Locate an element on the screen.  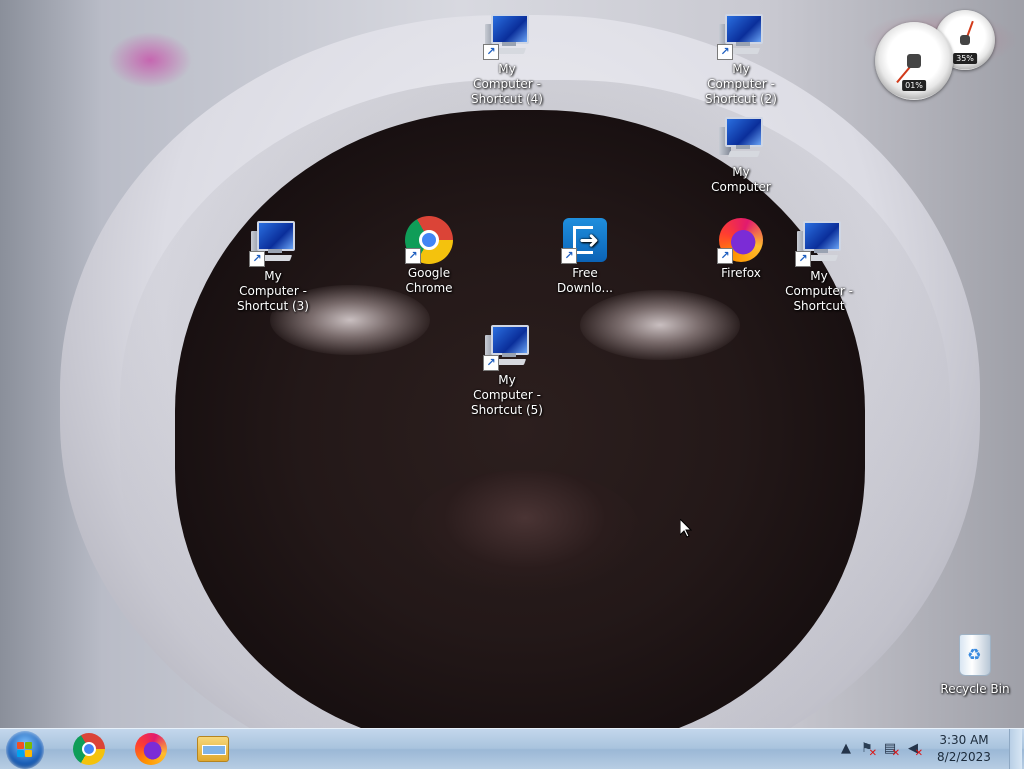
desktop-icon-google-chrome: ↗ Google Chrome is located at coordinates (429, 256).